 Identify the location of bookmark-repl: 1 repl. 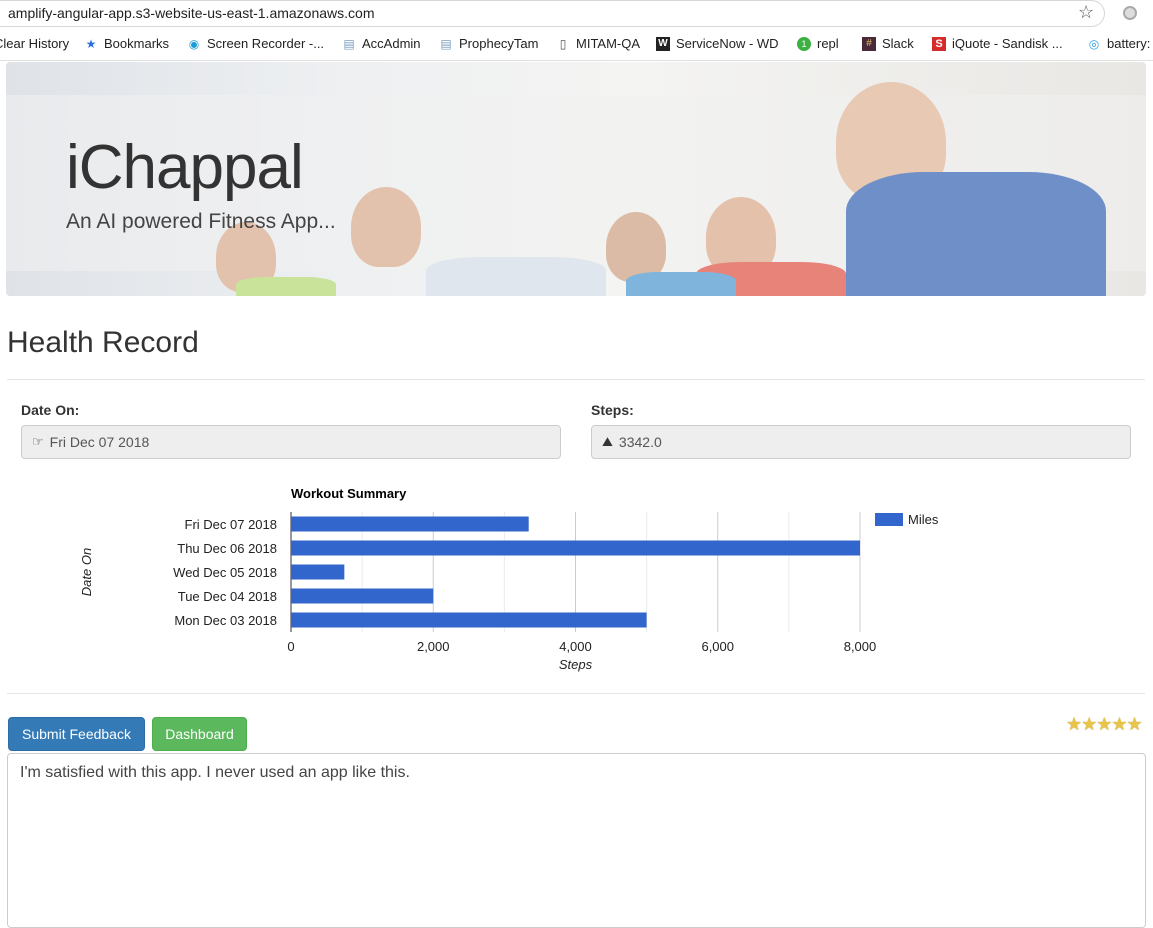
(818, 43).